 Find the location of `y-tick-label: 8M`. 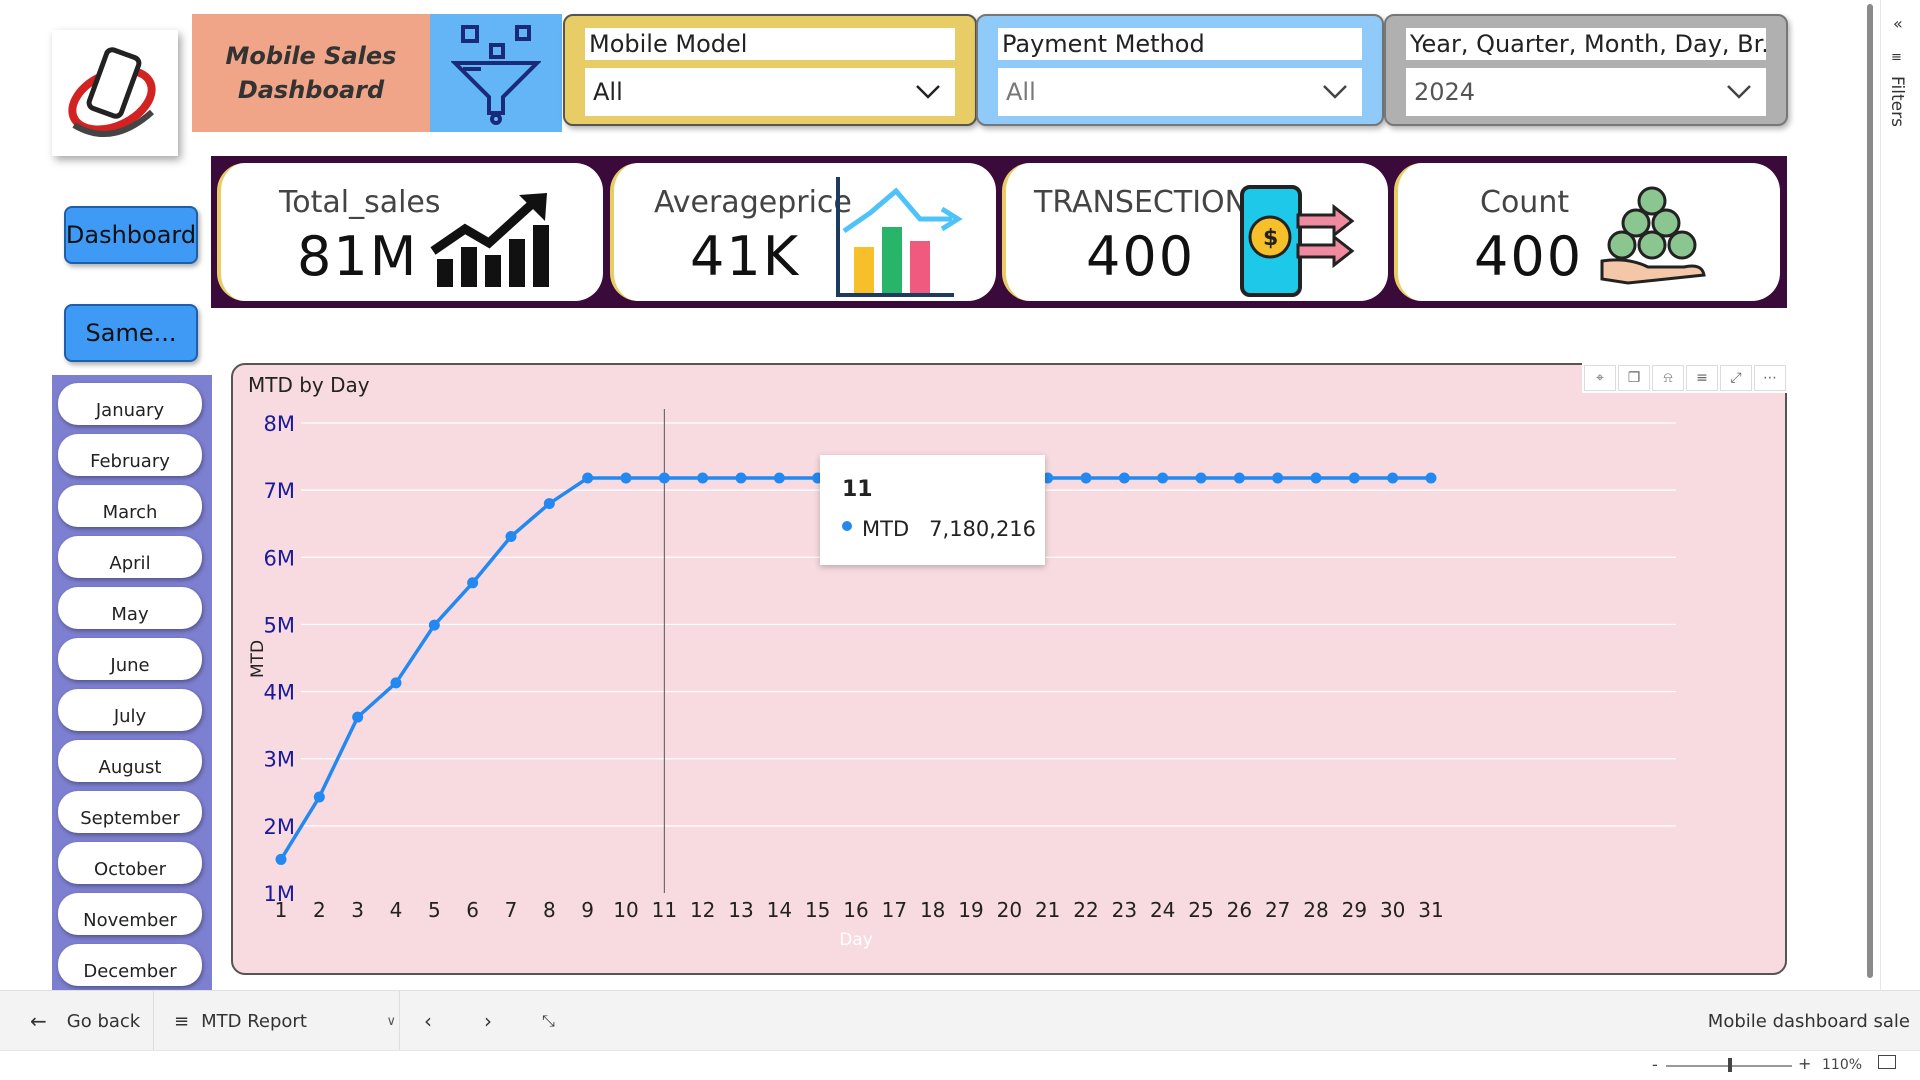

y-tick-label: 8M is located at coordinates (279, 424).